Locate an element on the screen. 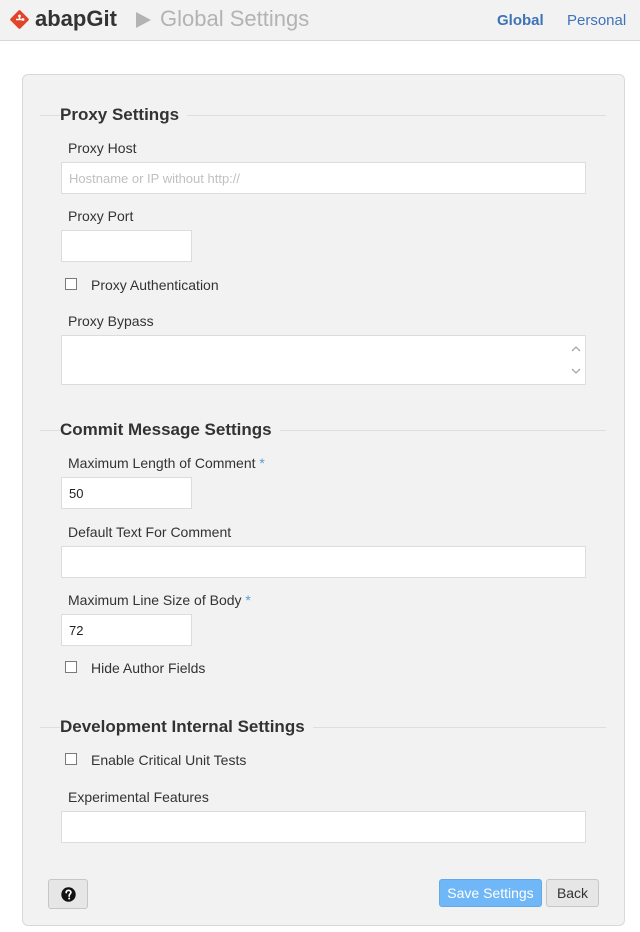  save-settings-button: Save Settings is located at coordinates (490, 893).